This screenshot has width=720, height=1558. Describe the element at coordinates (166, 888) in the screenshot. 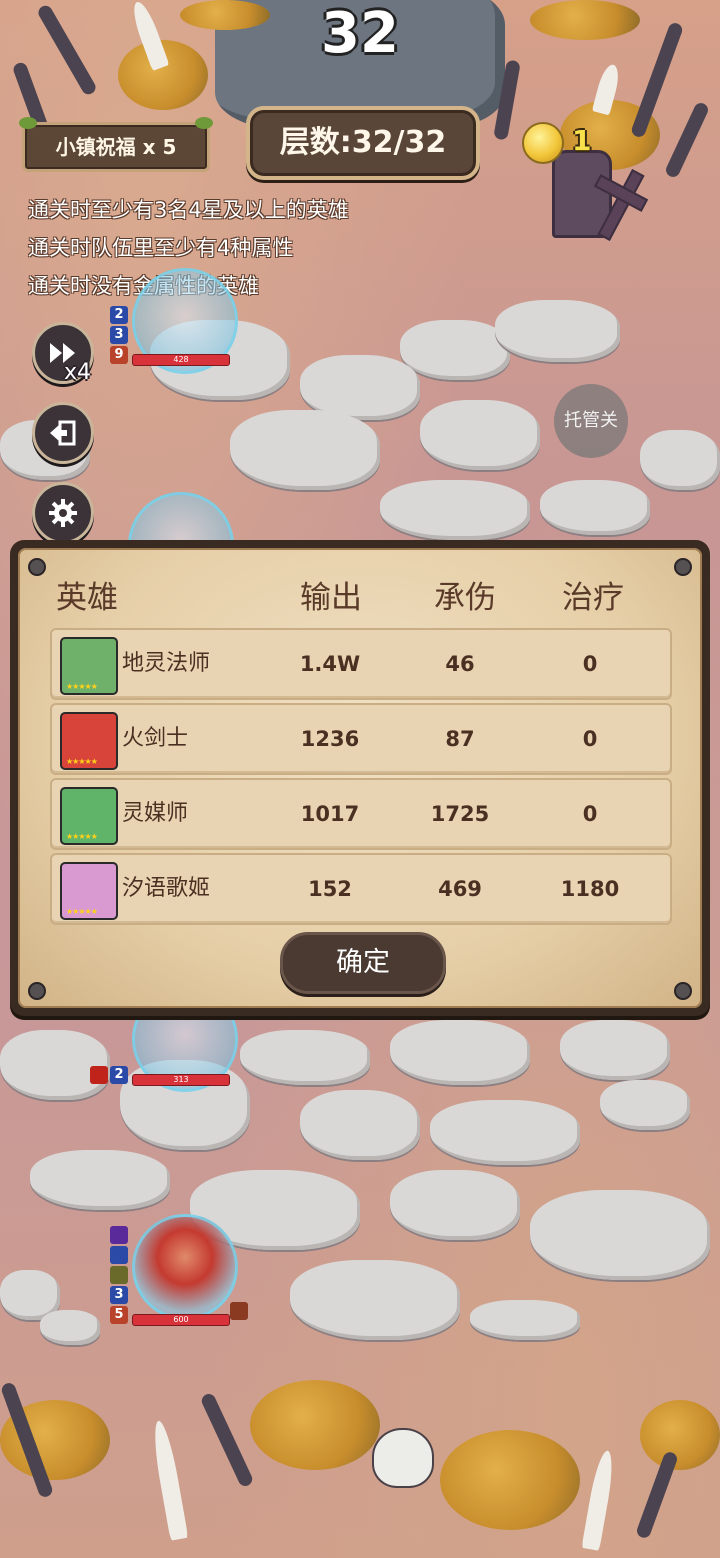

I see `hero-name: 汐语歌姬` at that location.